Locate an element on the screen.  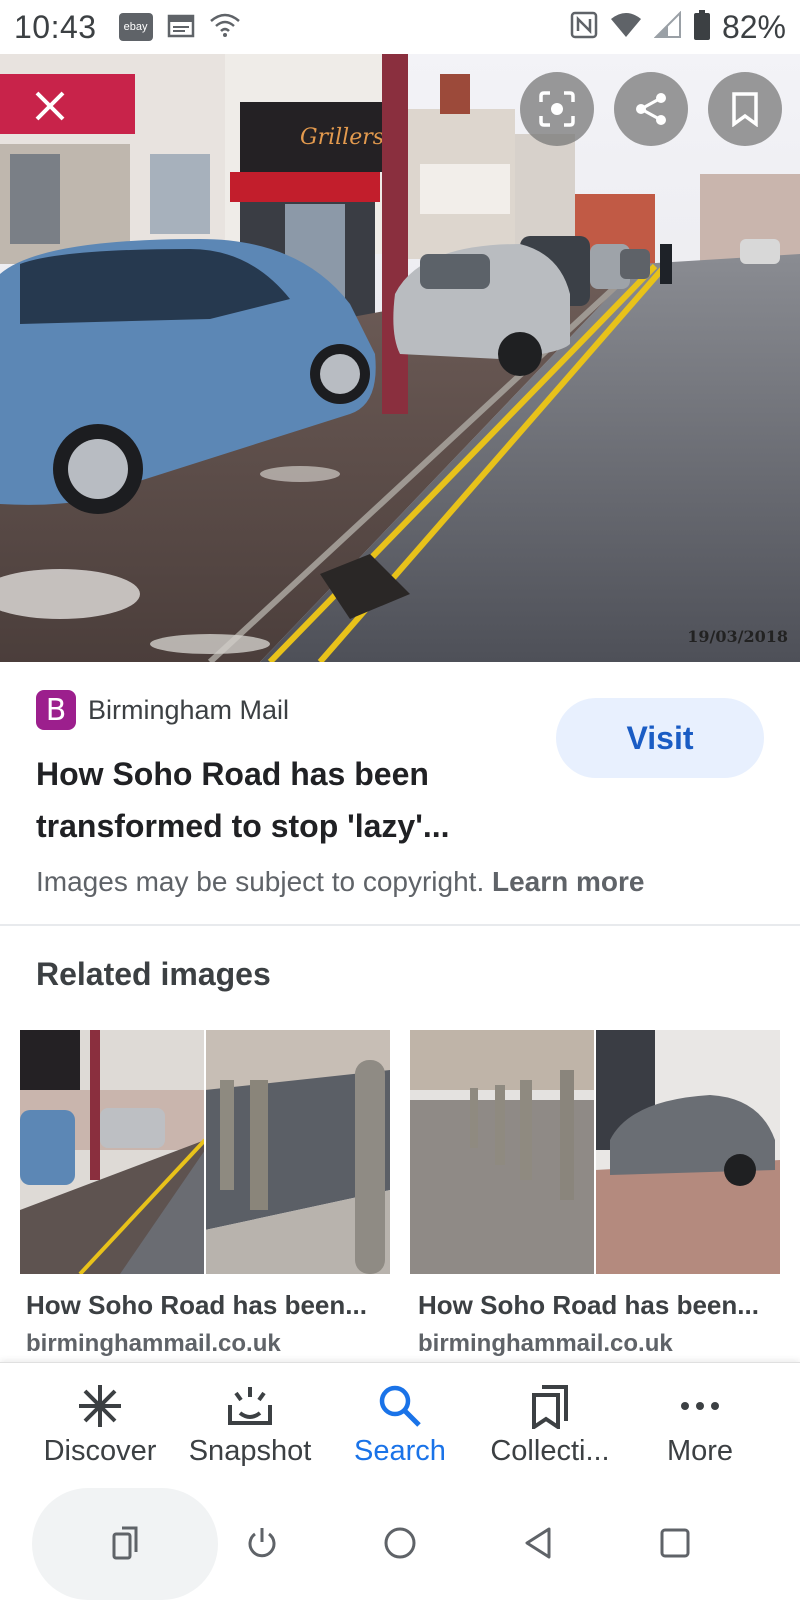
source-logo: B is located at coordinates (56, 710).